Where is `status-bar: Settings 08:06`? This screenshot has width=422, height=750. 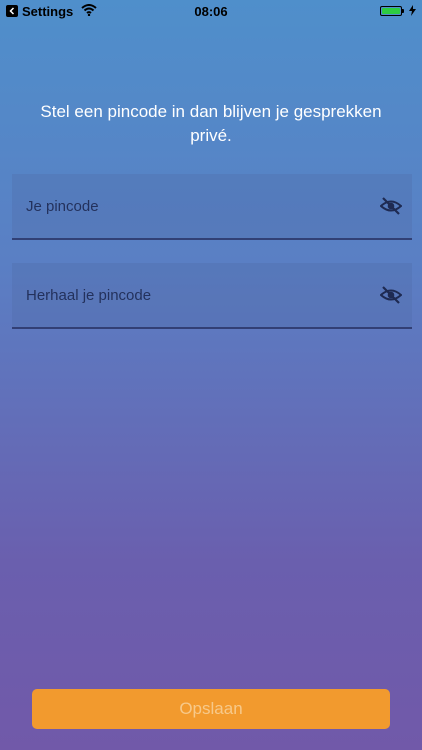
status-bar: Settings 08:06 is located at coordinates (211, 11).